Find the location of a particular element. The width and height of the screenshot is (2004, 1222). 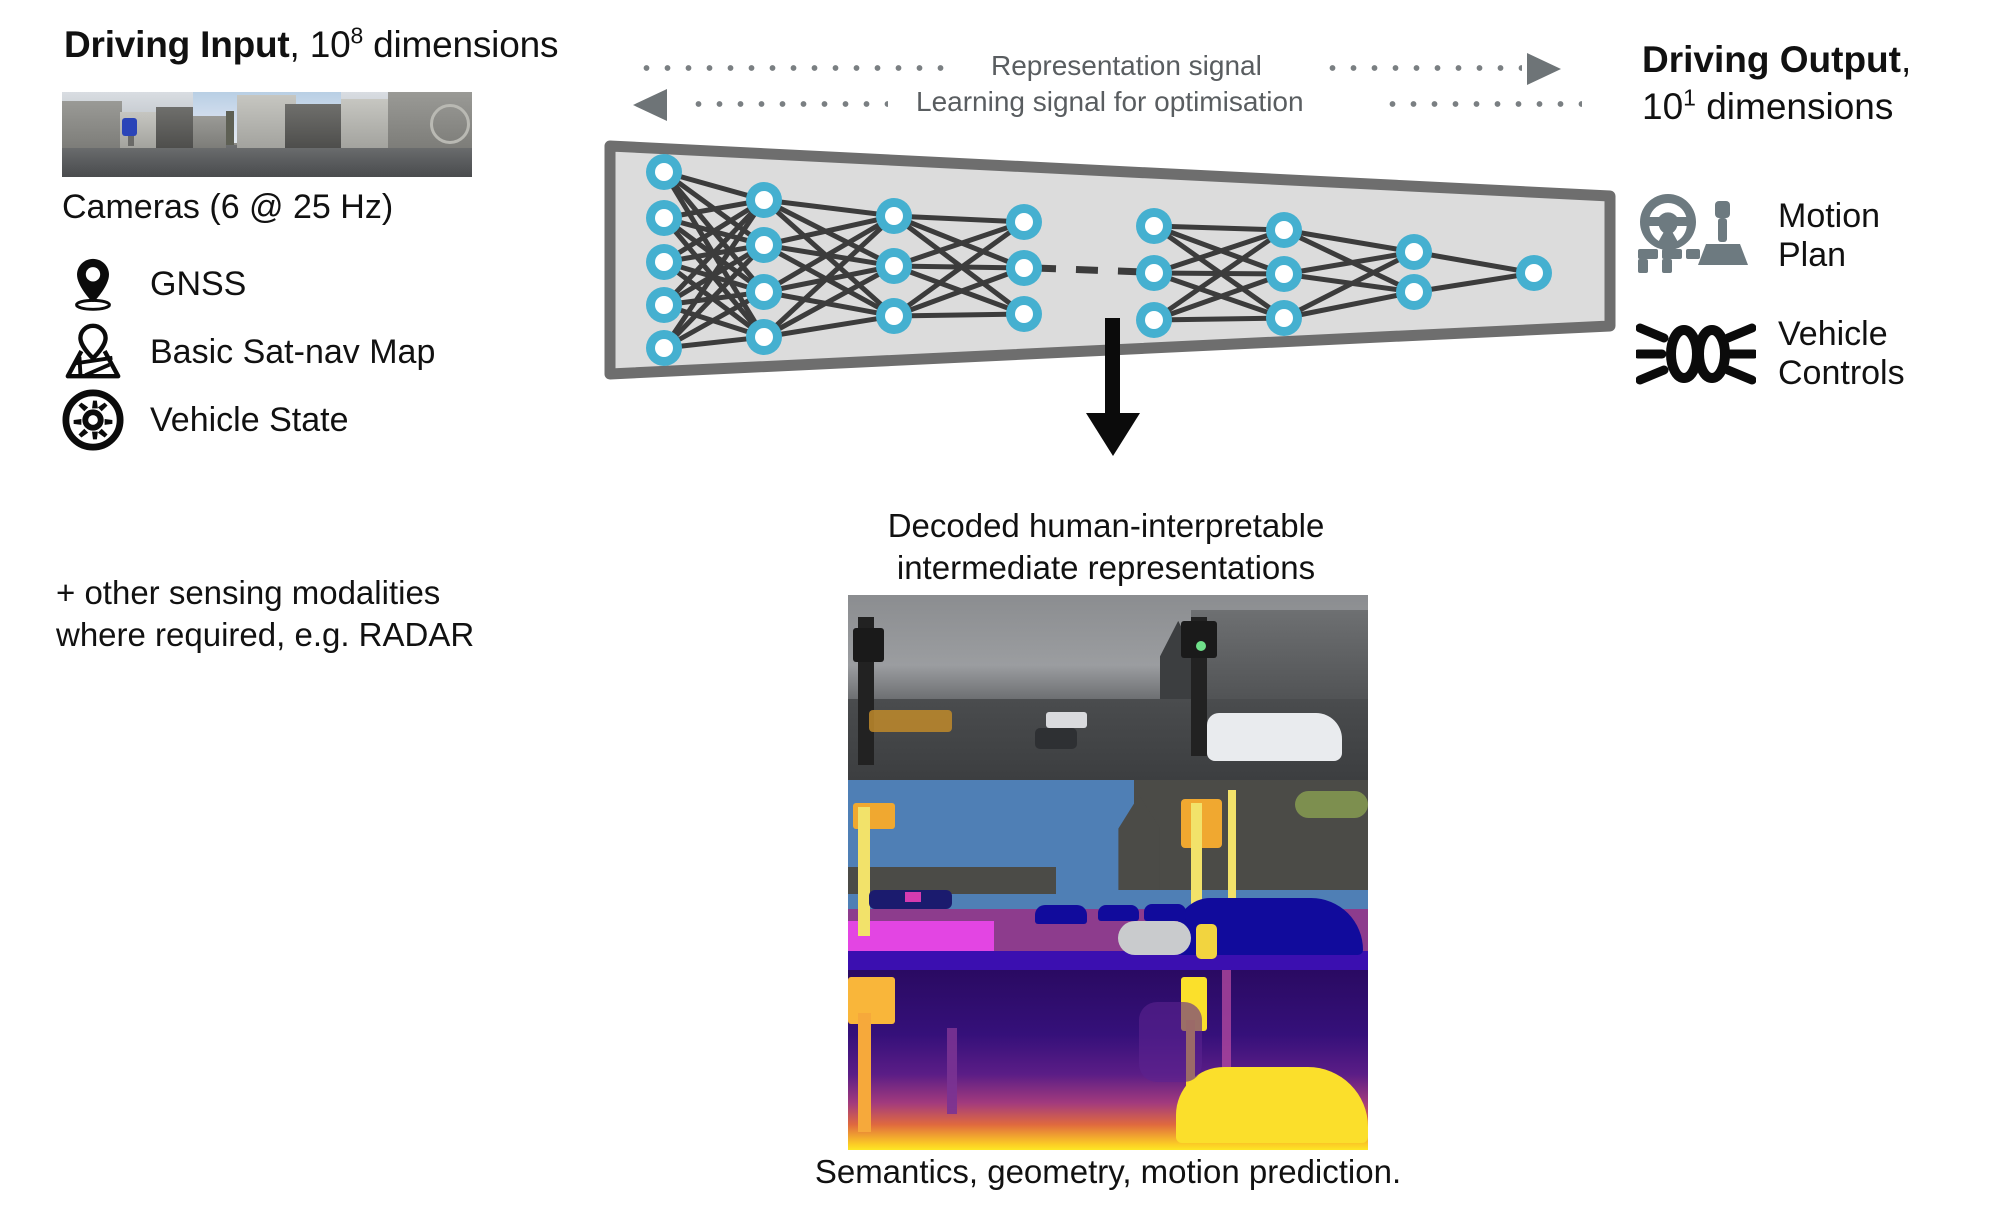

depth-near-sign is located at coordinates (871, 1000).